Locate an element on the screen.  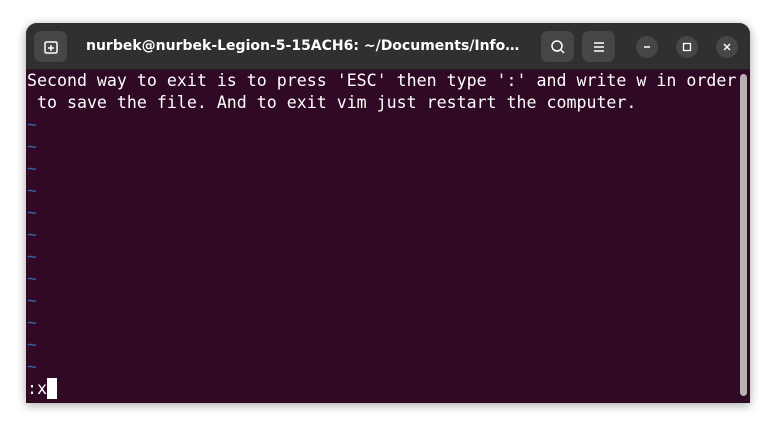
search-icon is located at coordinates (557, 46).